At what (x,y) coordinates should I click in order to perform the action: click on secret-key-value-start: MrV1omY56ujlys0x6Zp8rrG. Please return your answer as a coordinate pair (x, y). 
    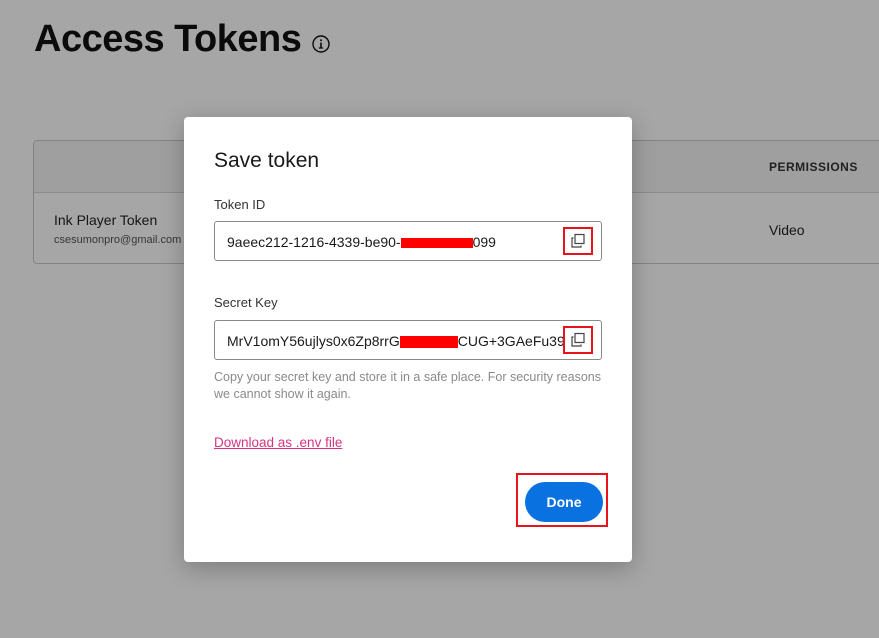
    Looking at the image, I should click on (313, 341).